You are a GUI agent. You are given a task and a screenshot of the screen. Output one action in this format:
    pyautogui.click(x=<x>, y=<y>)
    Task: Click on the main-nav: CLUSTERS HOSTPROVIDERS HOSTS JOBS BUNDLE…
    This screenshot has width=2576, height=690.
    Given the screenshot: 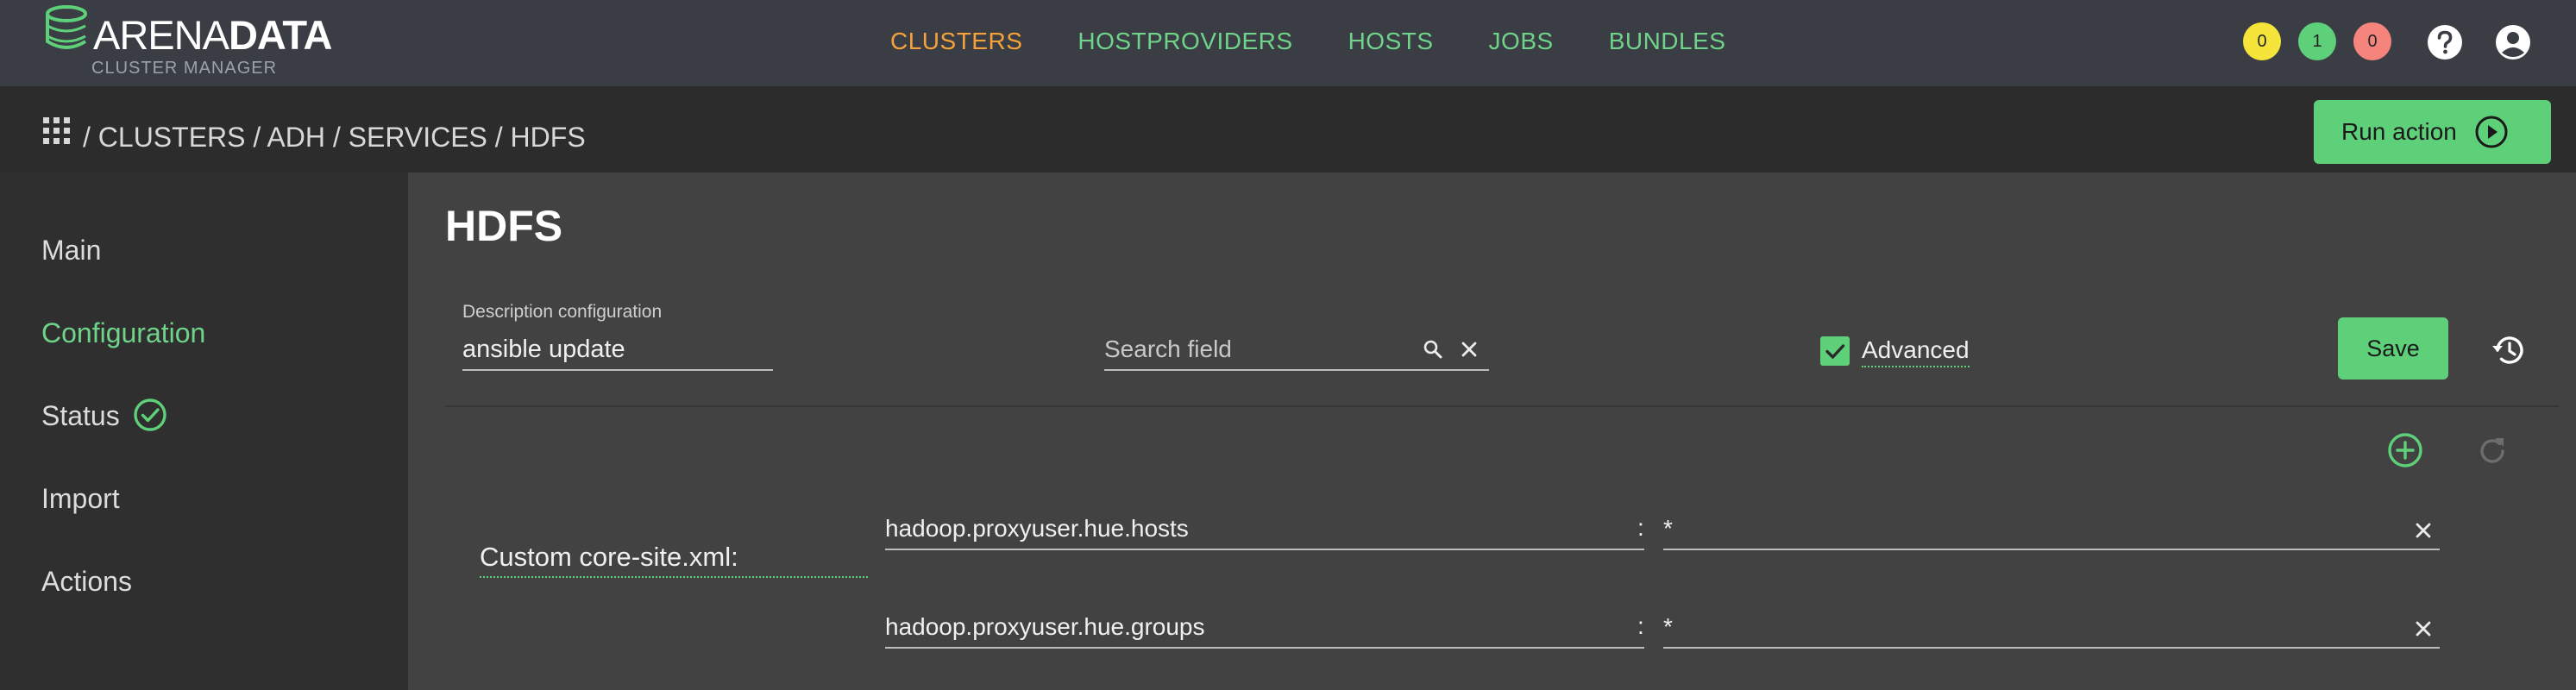 What is the action you would take?
    pyautogui.click(x=1307, y=41)
    